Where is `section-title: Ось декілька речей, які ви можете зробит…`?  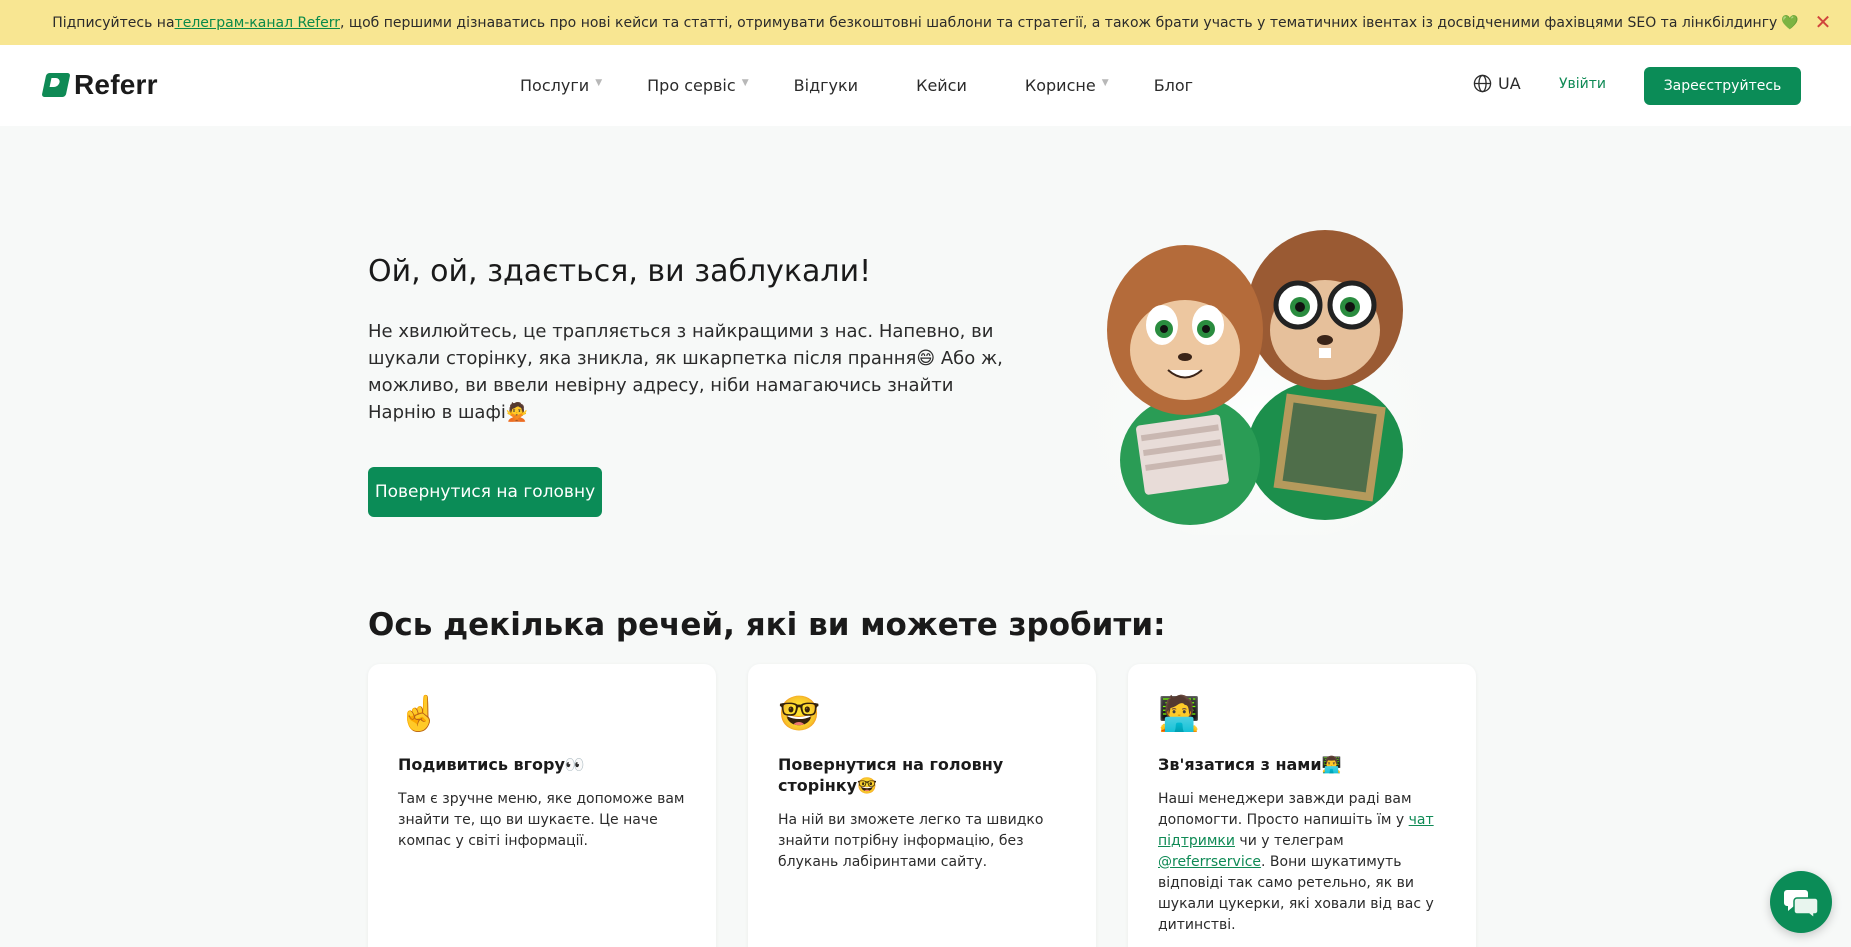
section-title: Ось декілька речей, які ви можете зробит… is located at coordinates (767, 625).